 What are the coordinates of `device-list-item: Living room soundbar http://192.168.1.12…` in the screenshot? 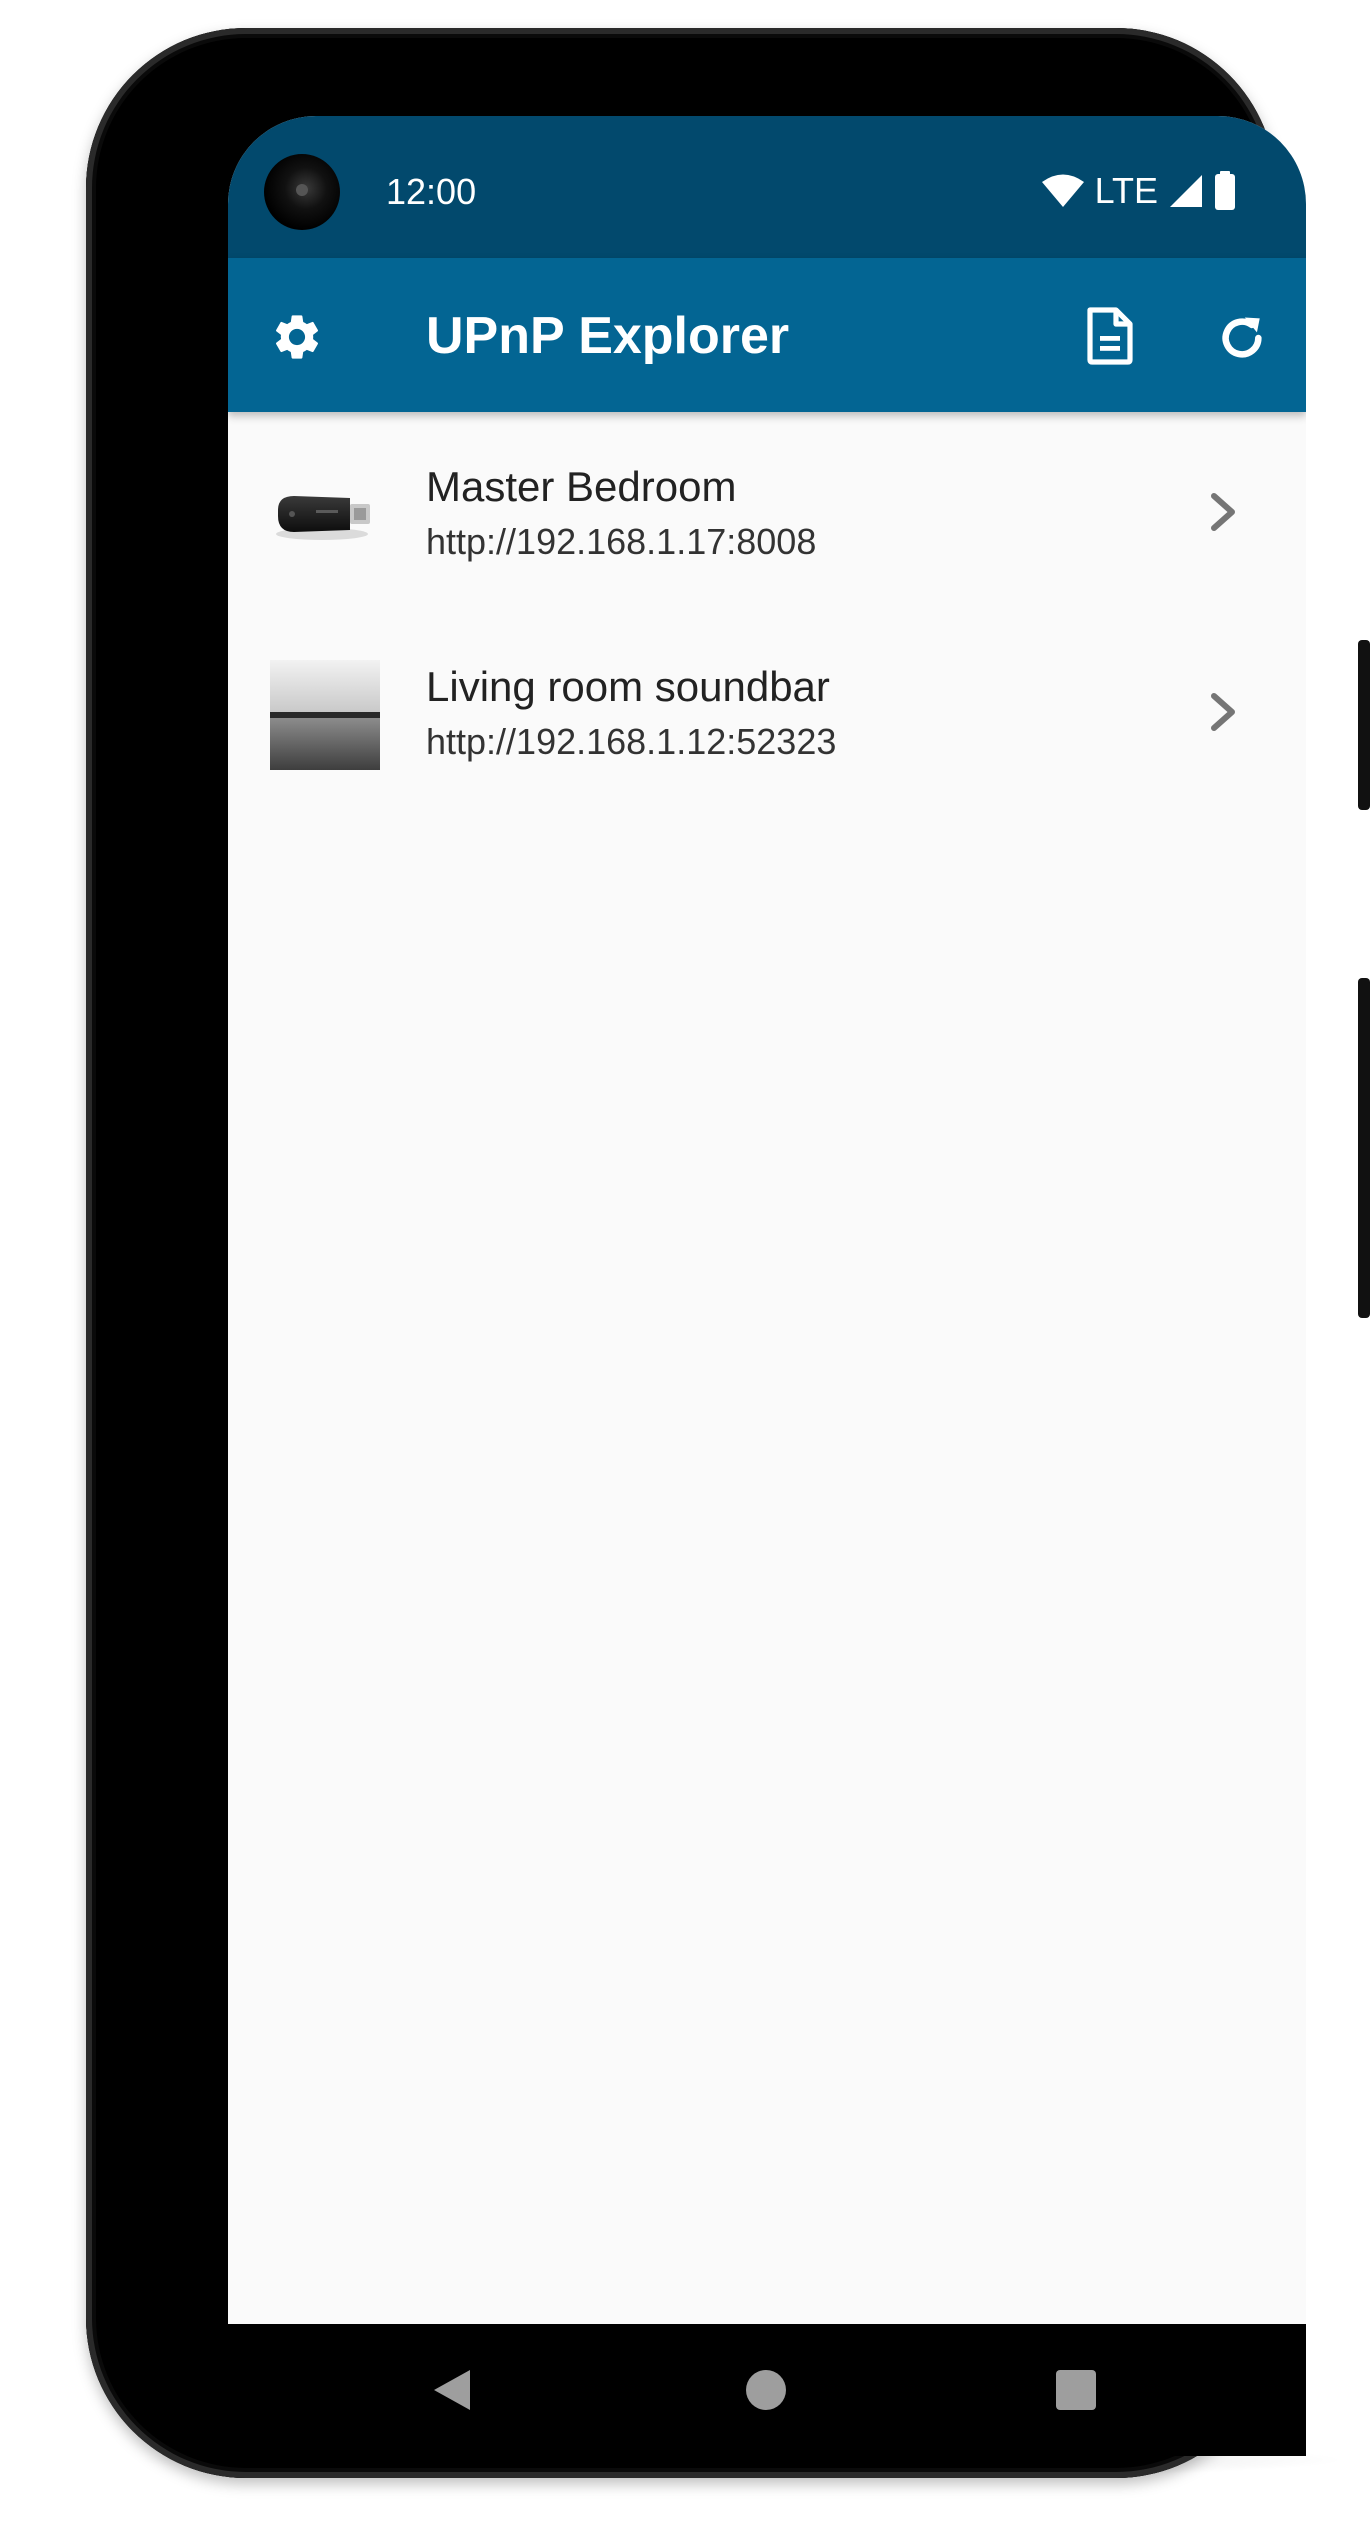 It's located at (767, 712).